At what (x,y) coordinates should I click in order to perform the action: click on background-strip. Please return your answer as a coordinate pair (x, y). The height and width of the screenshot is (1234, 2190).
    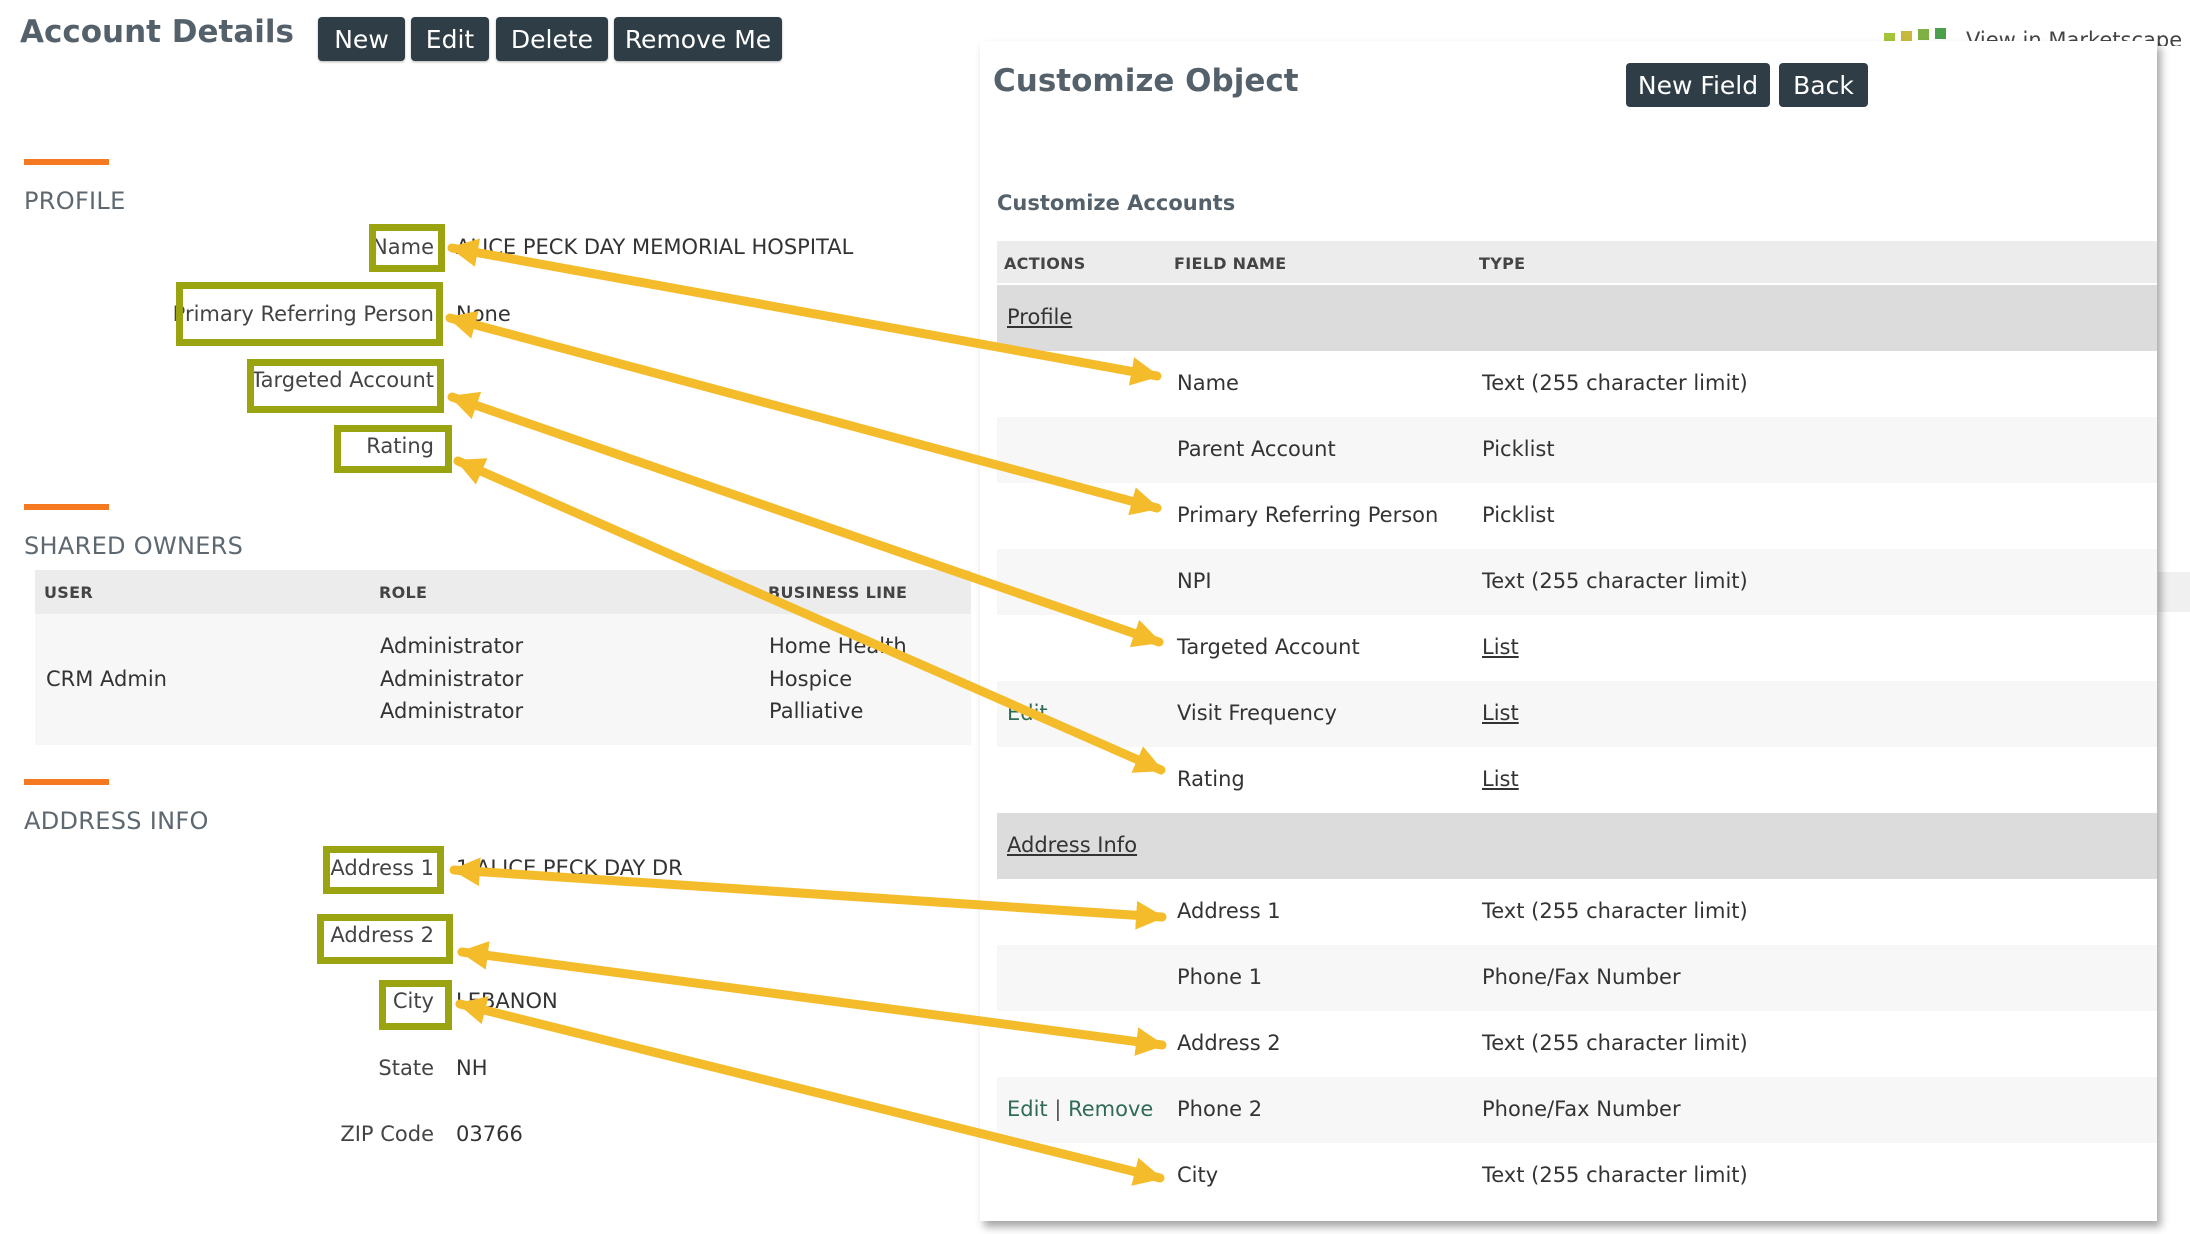
    Looking at the image, I should click on (2174, 592).